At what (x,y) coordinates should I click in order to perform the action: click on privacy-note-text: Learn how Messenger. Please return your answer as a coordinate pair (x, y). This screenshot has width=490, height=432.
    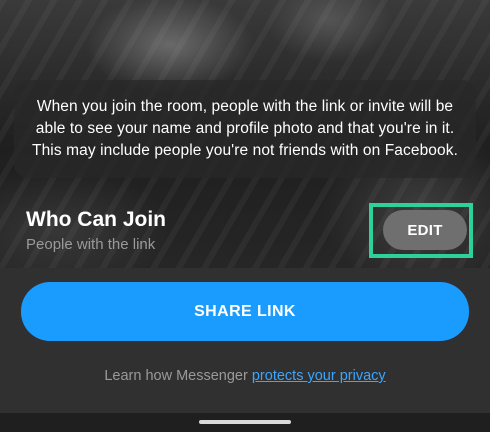
    Looking at the image, I should click on (178, 376).